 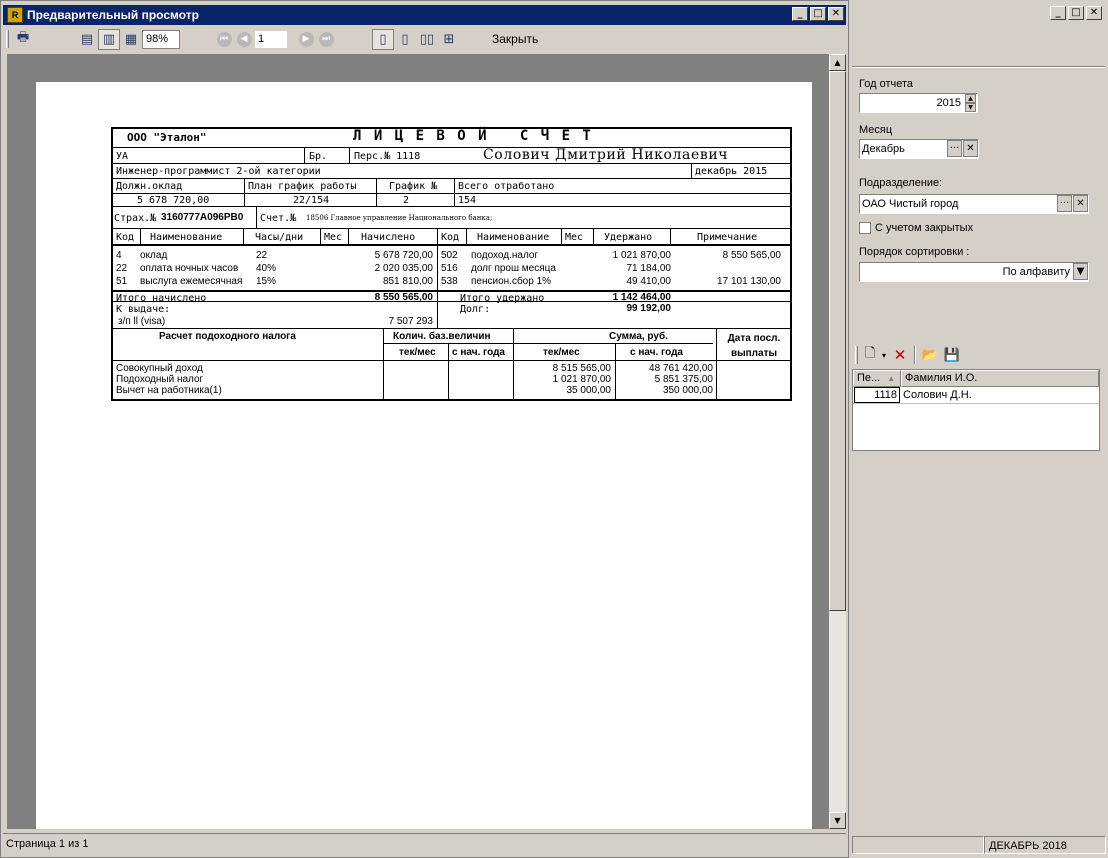 I want to click on grid-header-number: Пе... ▲, so click(x=877, y=378).